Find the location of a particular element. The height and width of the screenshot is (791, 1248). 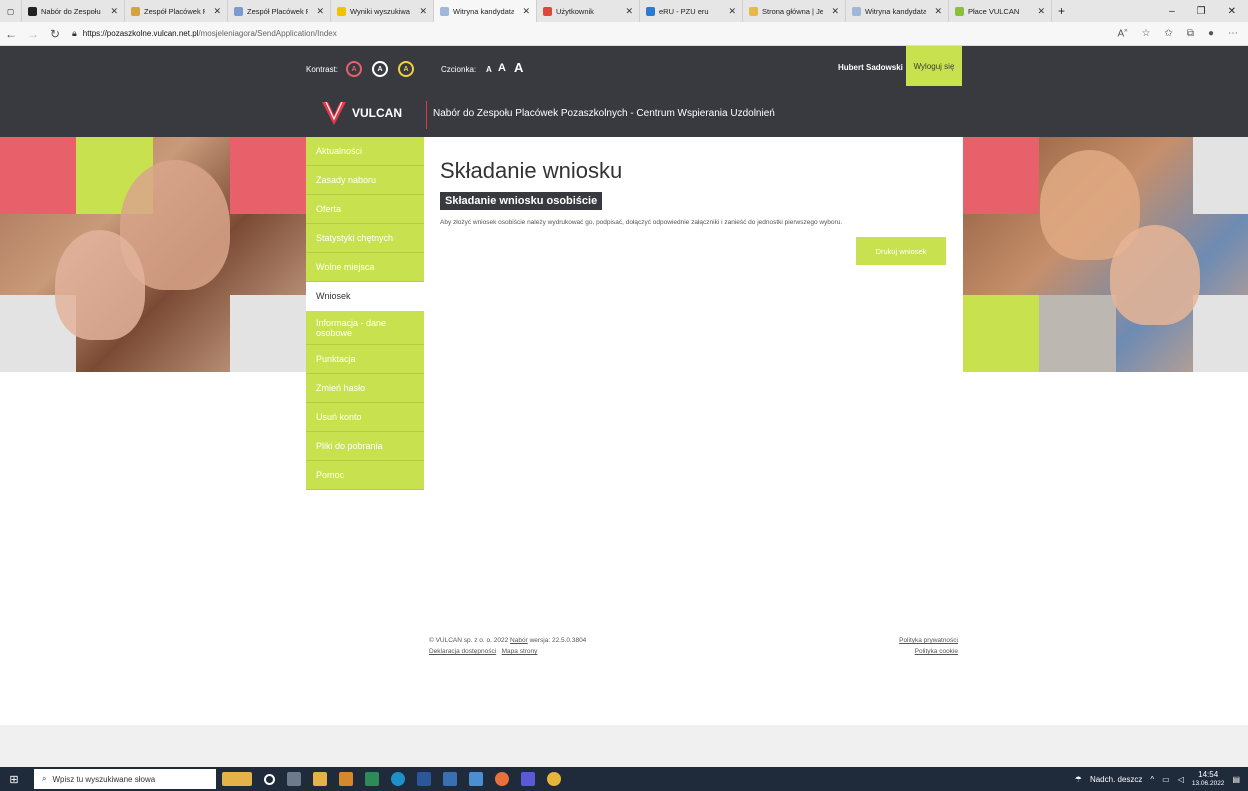

menu-item-label: Zmień hasło is located at coordinates (341, 388).